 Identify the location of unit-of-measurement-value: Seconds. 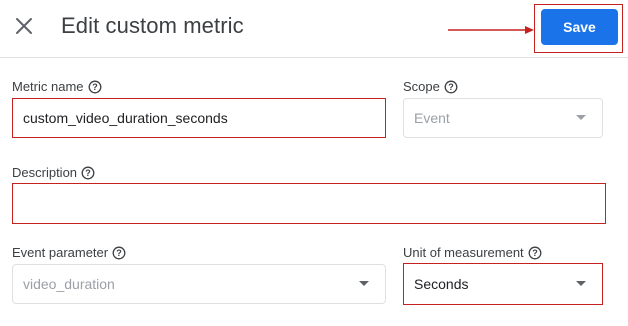
(441, 284).